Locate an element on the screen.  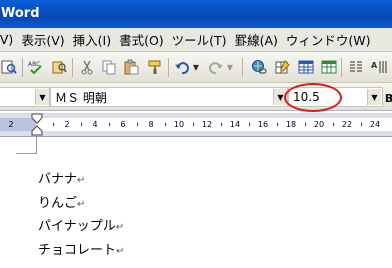
insert-excel-icon is located at coordinates (329, 67).